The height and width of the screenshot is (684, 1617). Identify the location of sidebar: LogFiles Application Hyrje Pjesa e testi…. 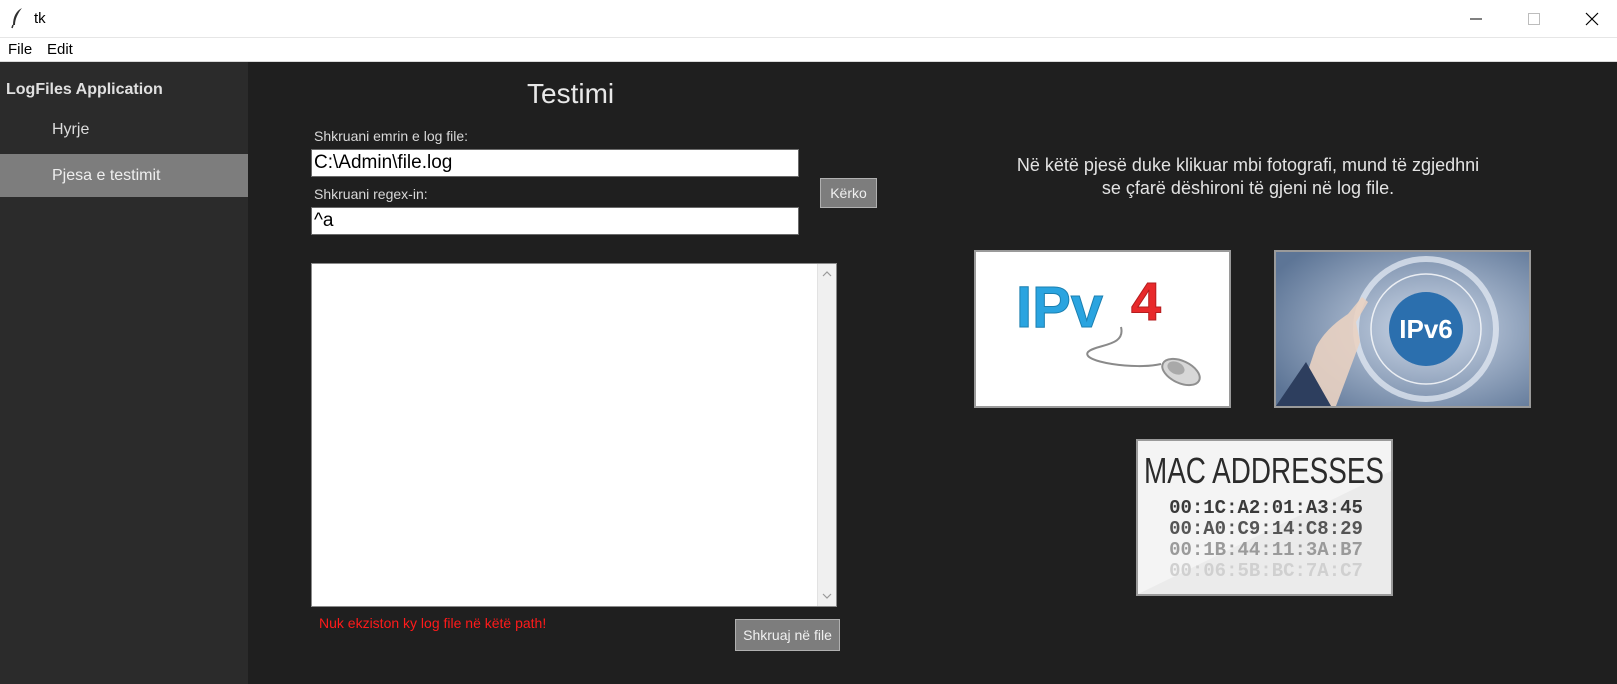
(124, 373).